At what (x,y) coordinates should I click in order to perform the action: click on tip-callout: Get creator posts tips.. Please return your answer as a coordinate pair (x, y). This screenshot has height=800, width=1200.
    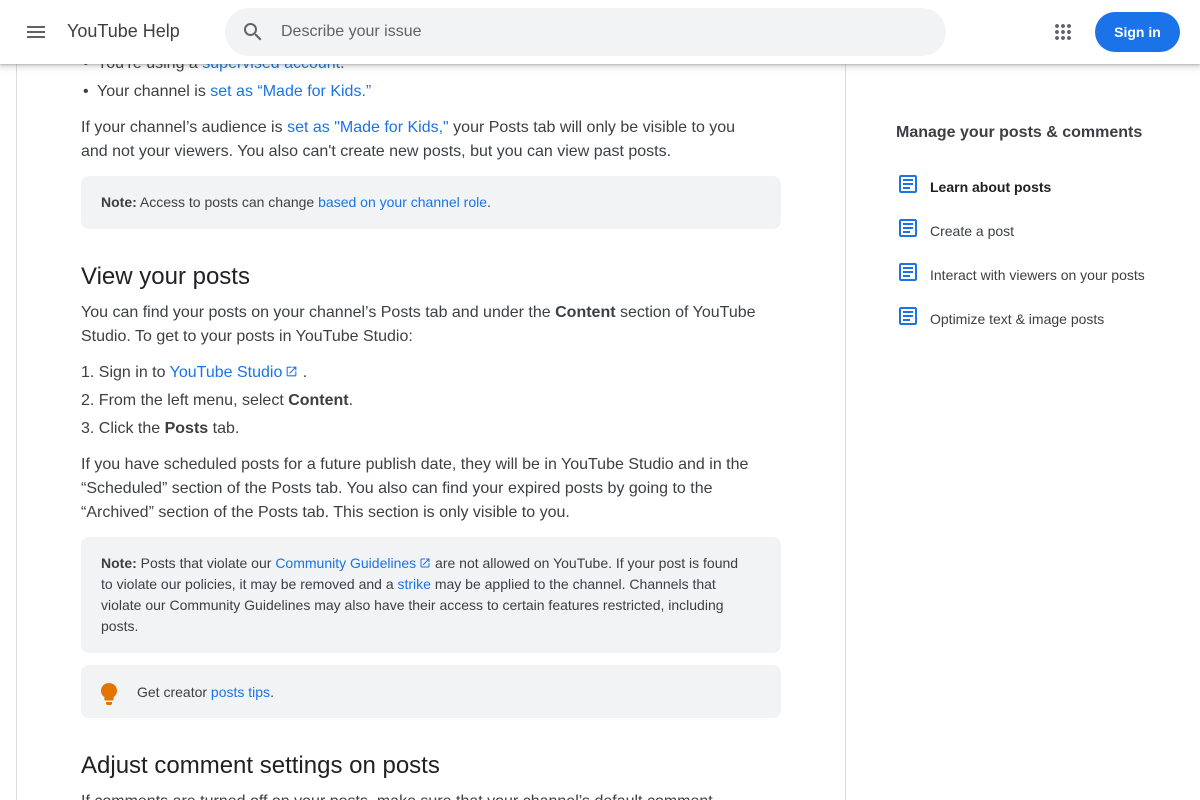
    Looking at the image, I should click on (431, 691).